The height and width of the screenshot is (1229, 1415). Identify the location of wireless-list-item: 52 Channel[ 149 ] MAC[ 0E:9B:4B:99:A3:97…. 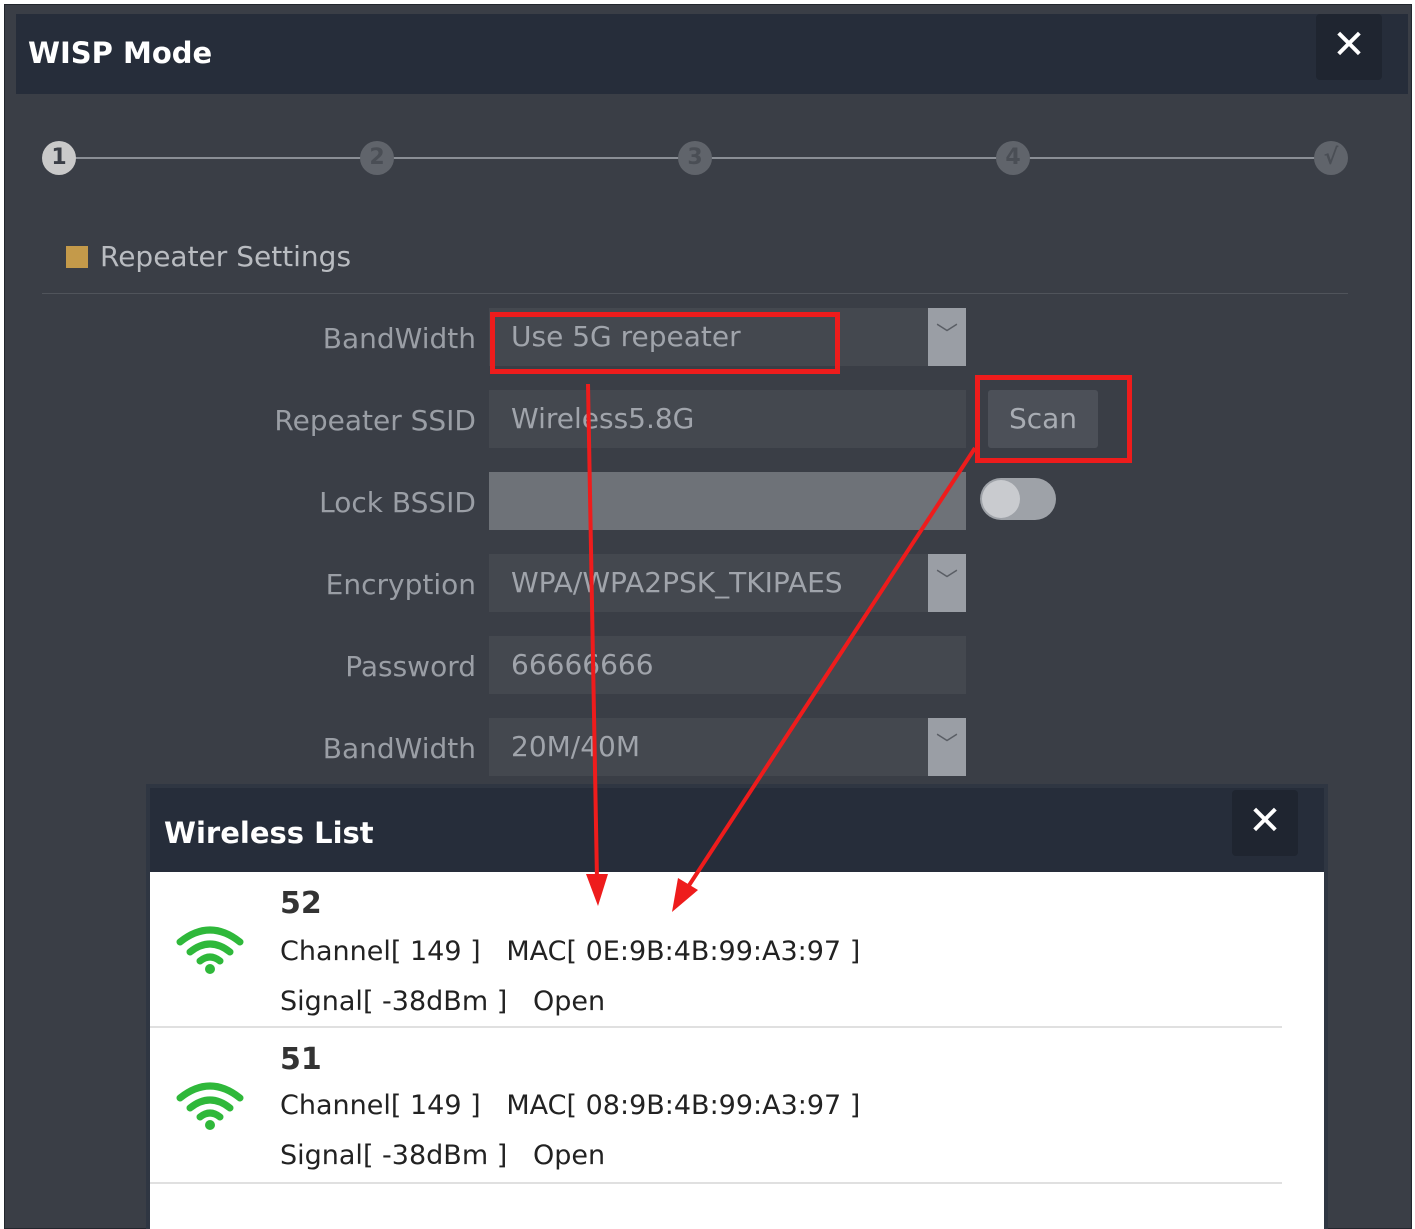
(716, 950).